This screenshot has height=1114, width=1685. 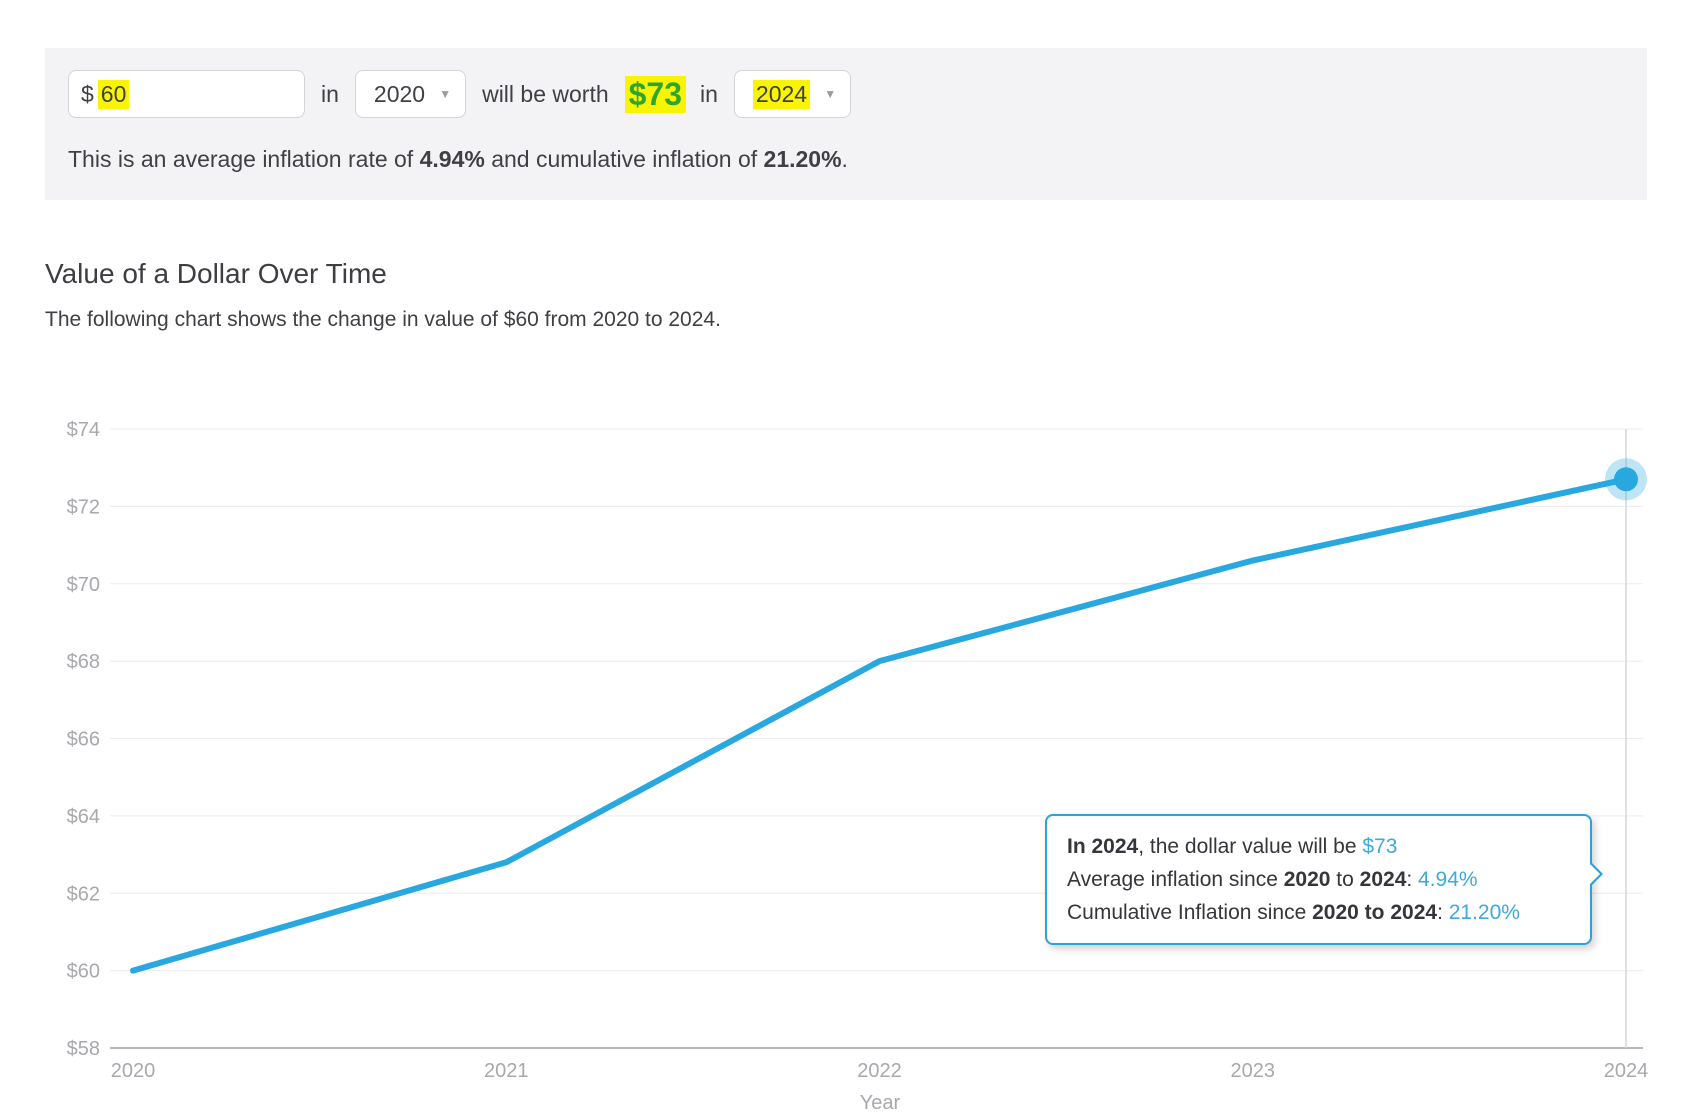 I want to click on x-tick-label: 2024, so click(x=1626, y=1071).